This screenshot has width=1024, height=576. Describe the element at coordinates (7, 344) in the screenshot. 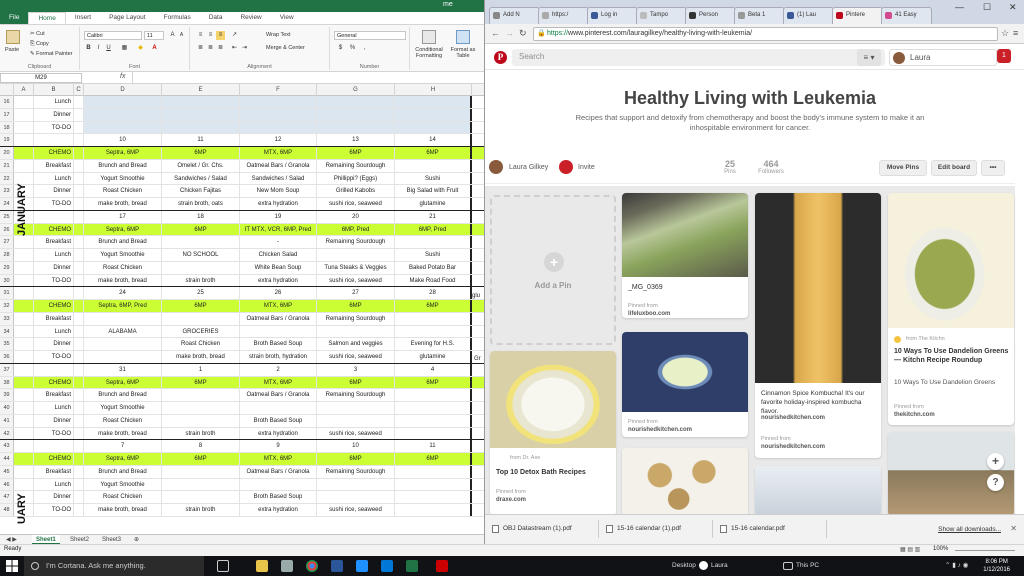

I see `row-number: 35` at that location.